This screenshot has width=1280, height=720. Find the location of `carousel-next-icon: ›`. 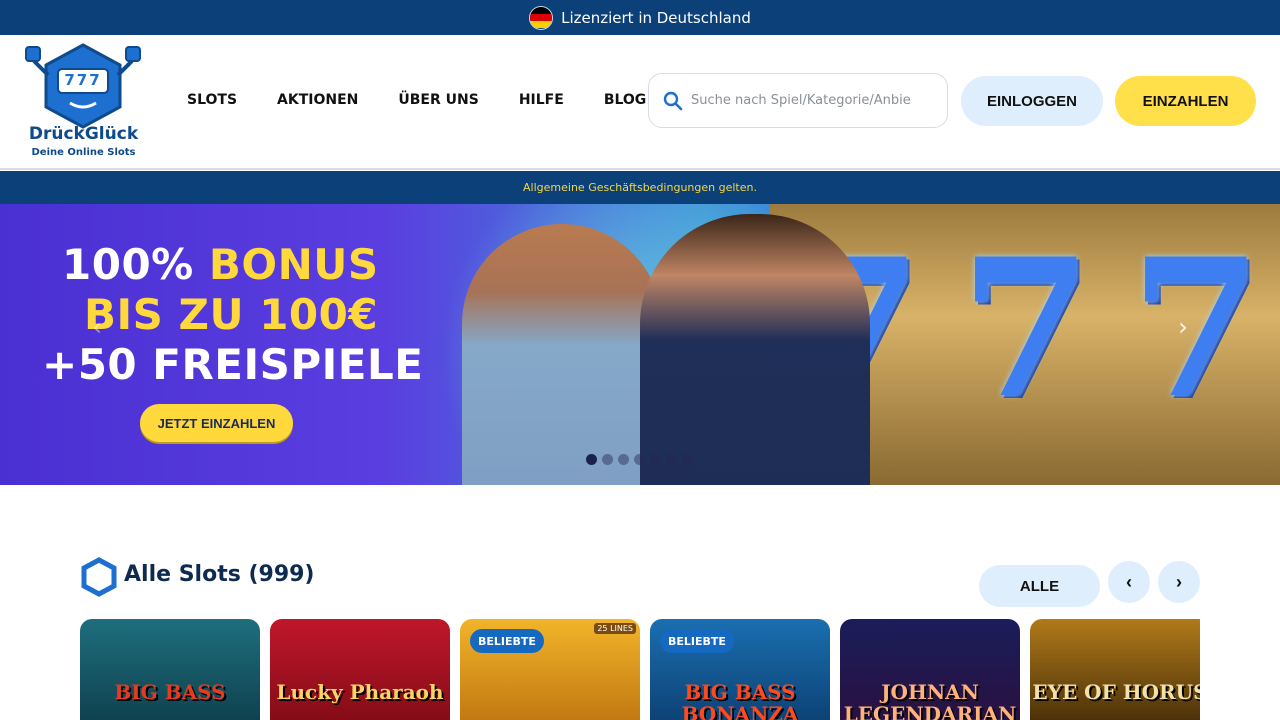

carousel-next-icon: › is located at coordinates (1183, 327).